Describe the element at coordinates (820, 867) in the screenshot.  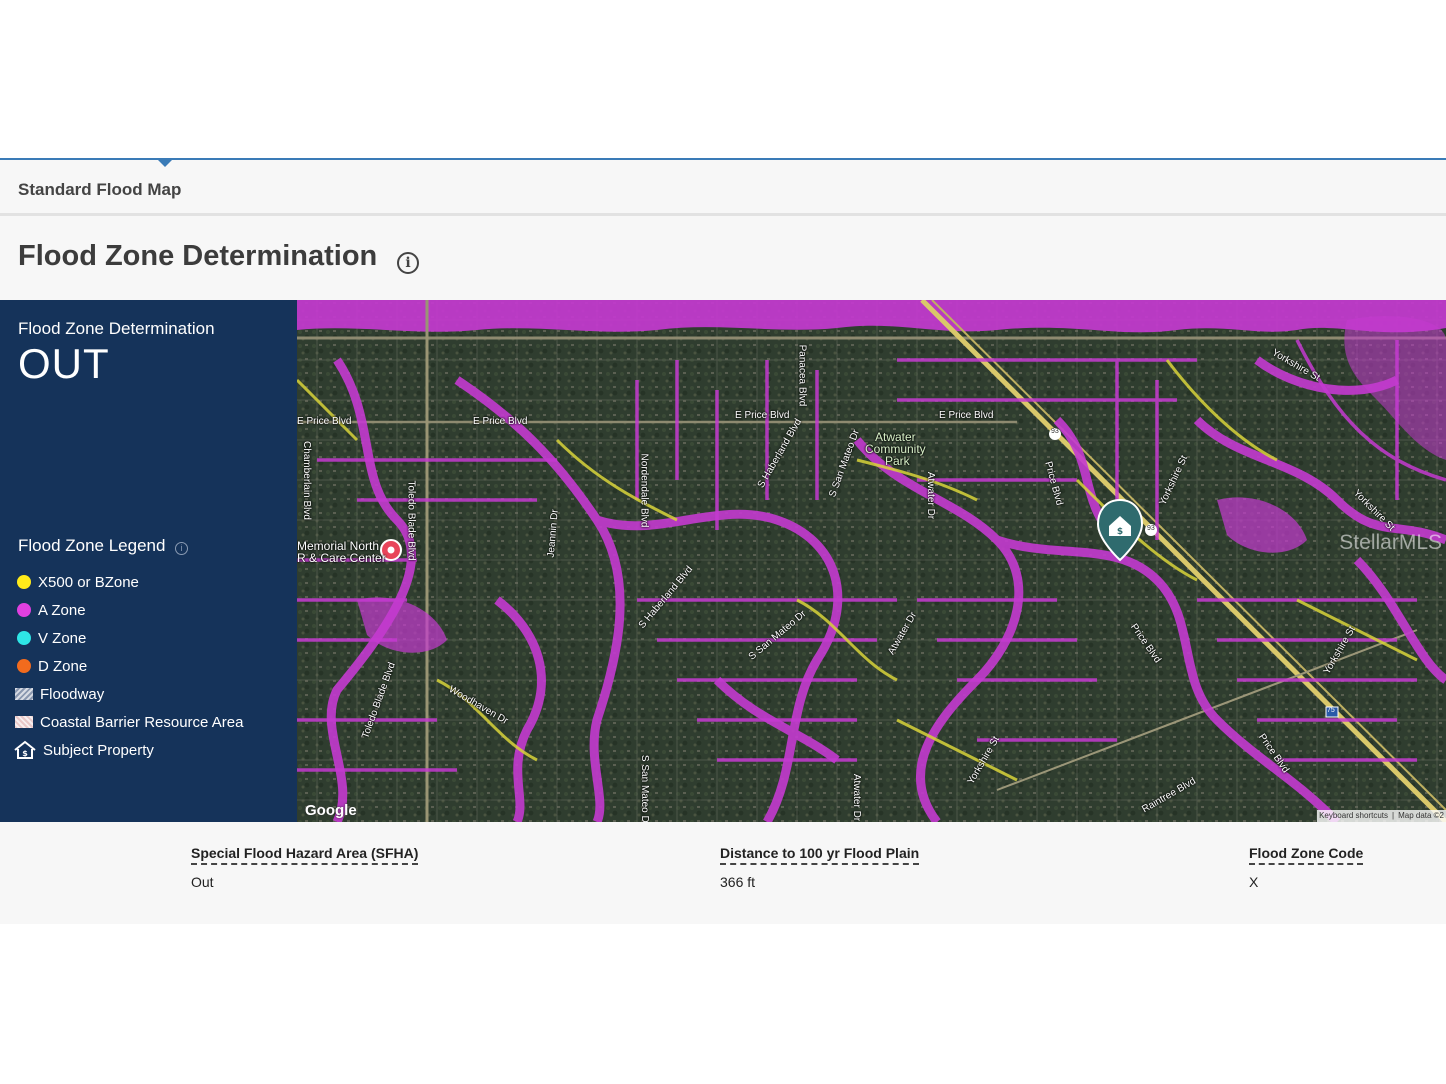
I see `stat-distance: Distance to 100 yr Flood Plain 366 ft` at that location.